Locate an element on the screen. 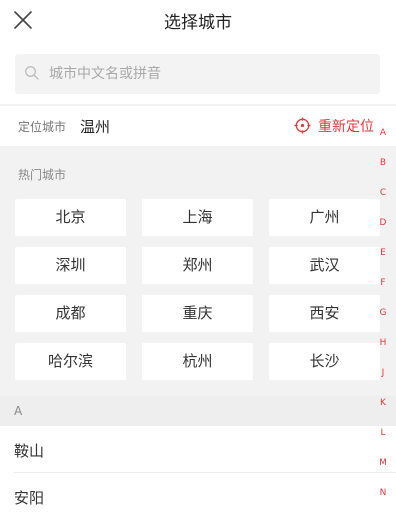 This screenshot has width=396, height=519. index-letter: G is located at coordinates (383, 313).